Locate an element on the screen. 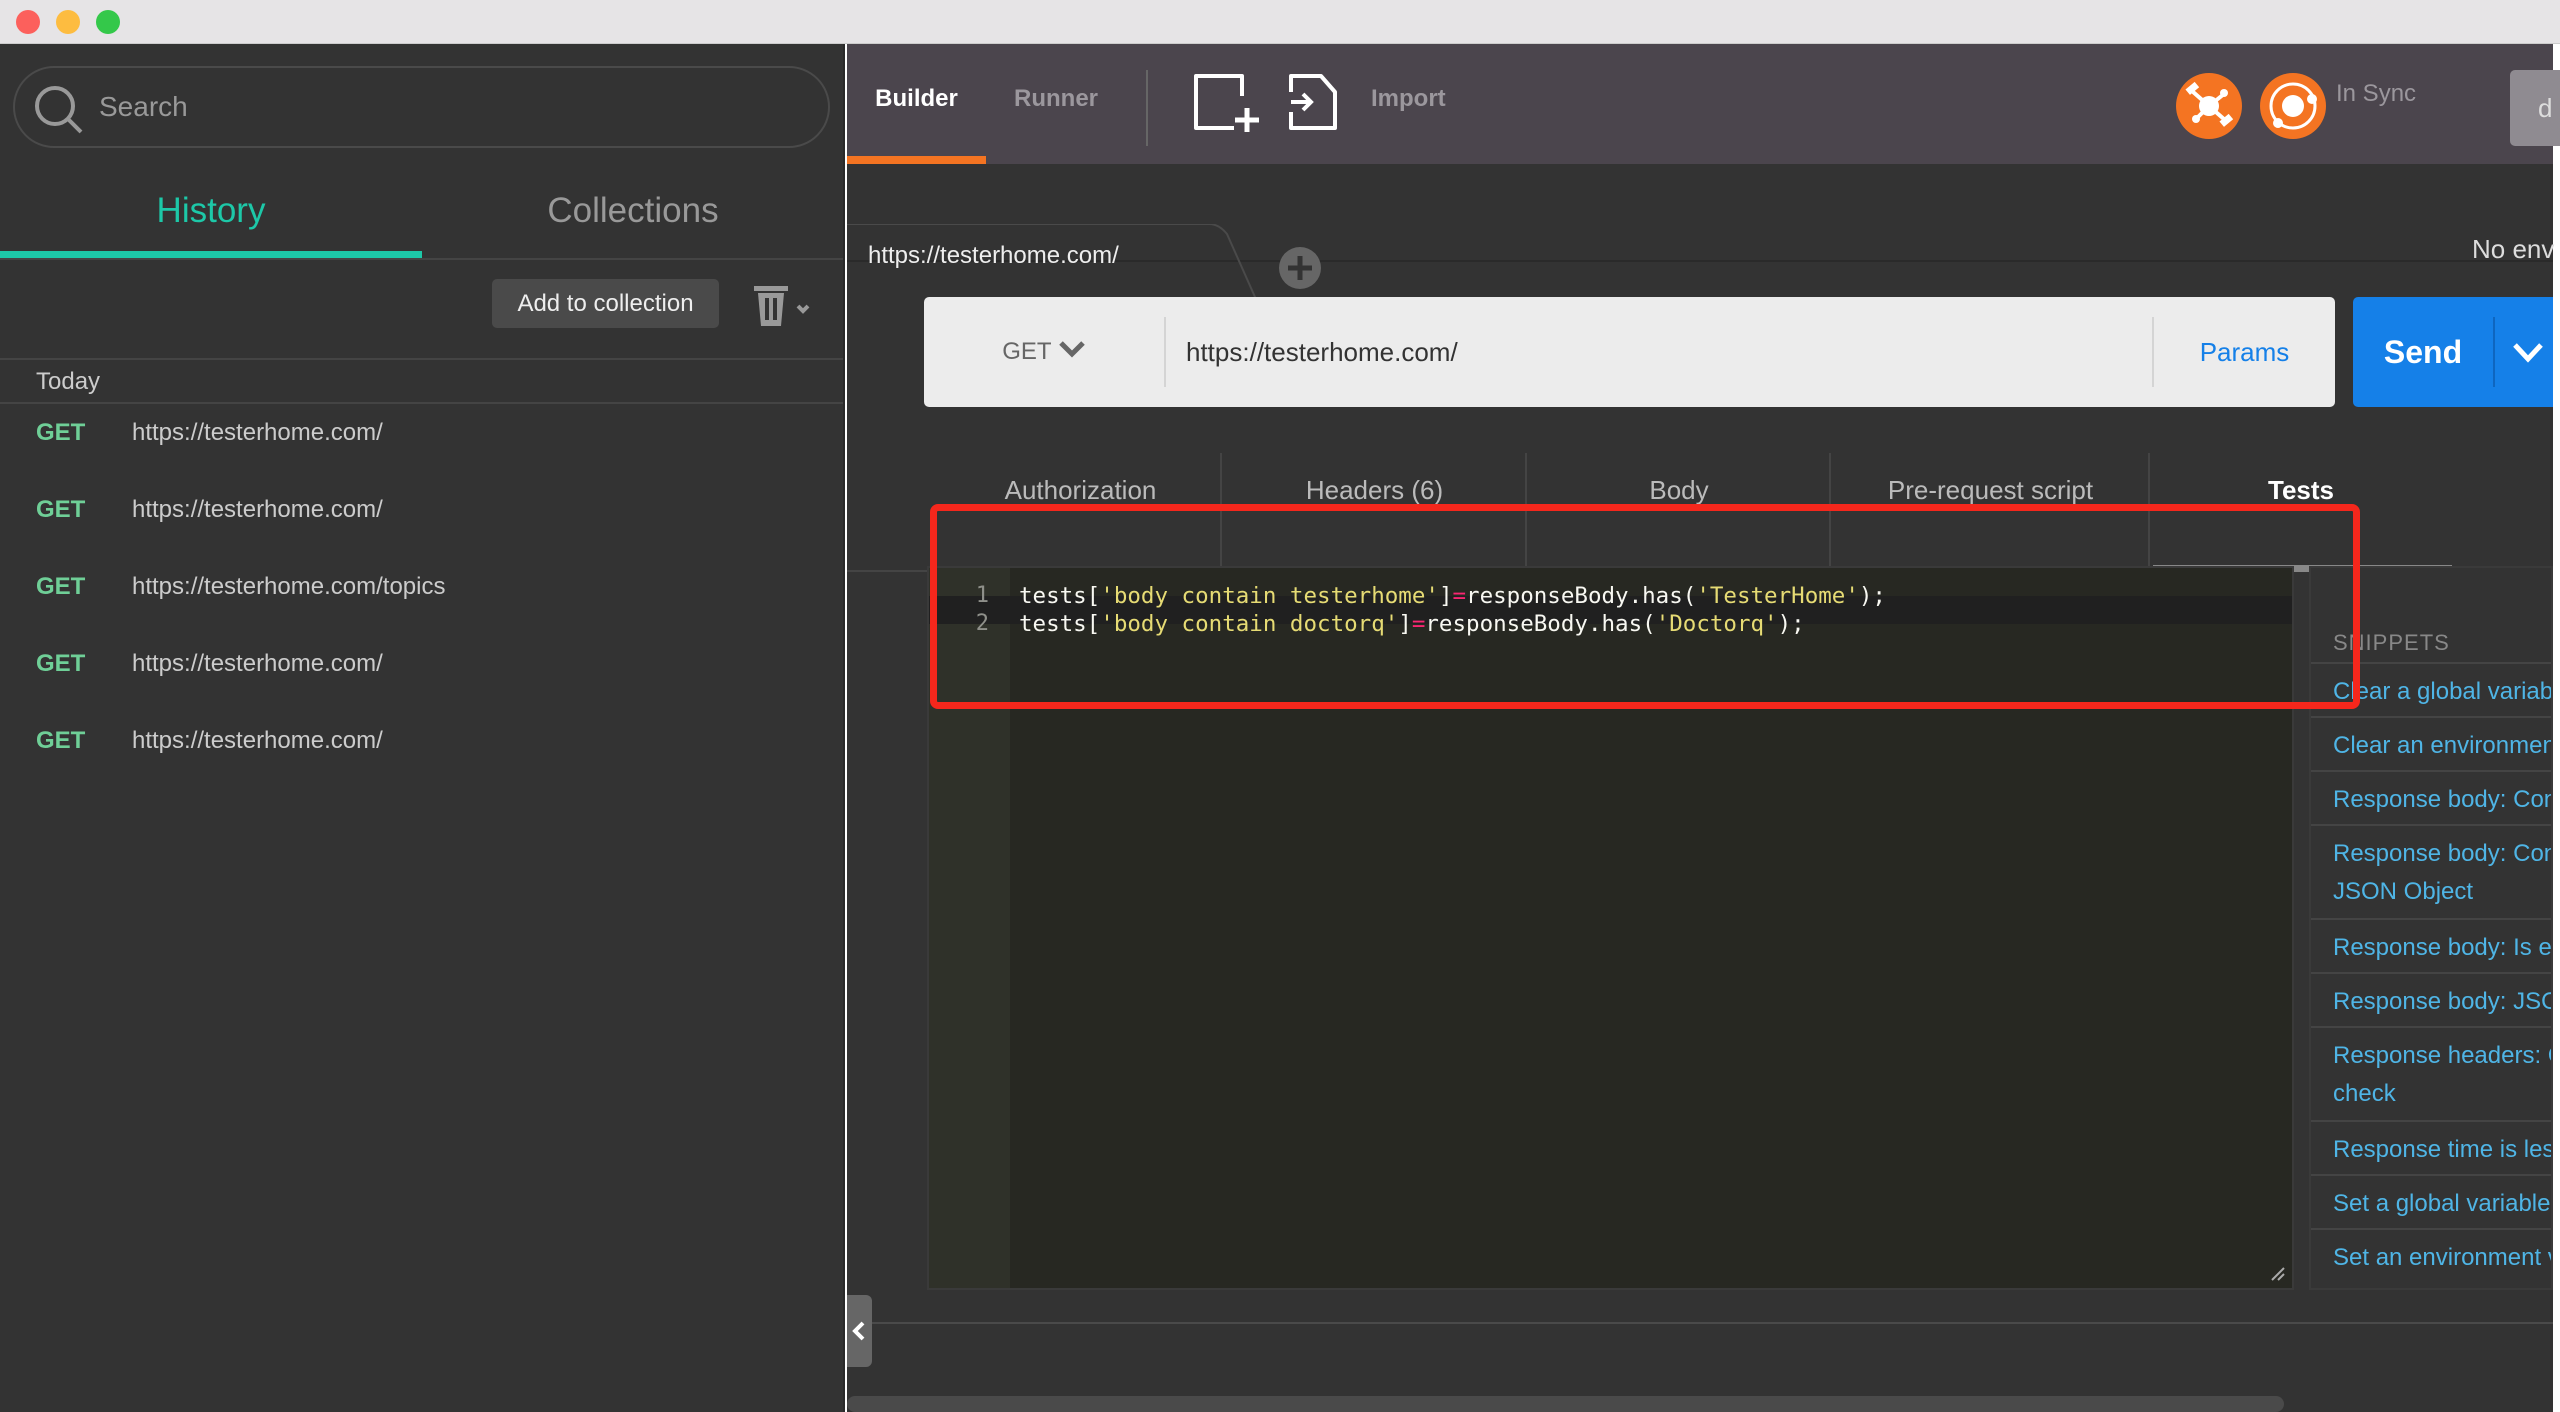 The image size is (2560, 1412). snippet-item-continuation: JSON Object is located at coordinates (2431, 891).